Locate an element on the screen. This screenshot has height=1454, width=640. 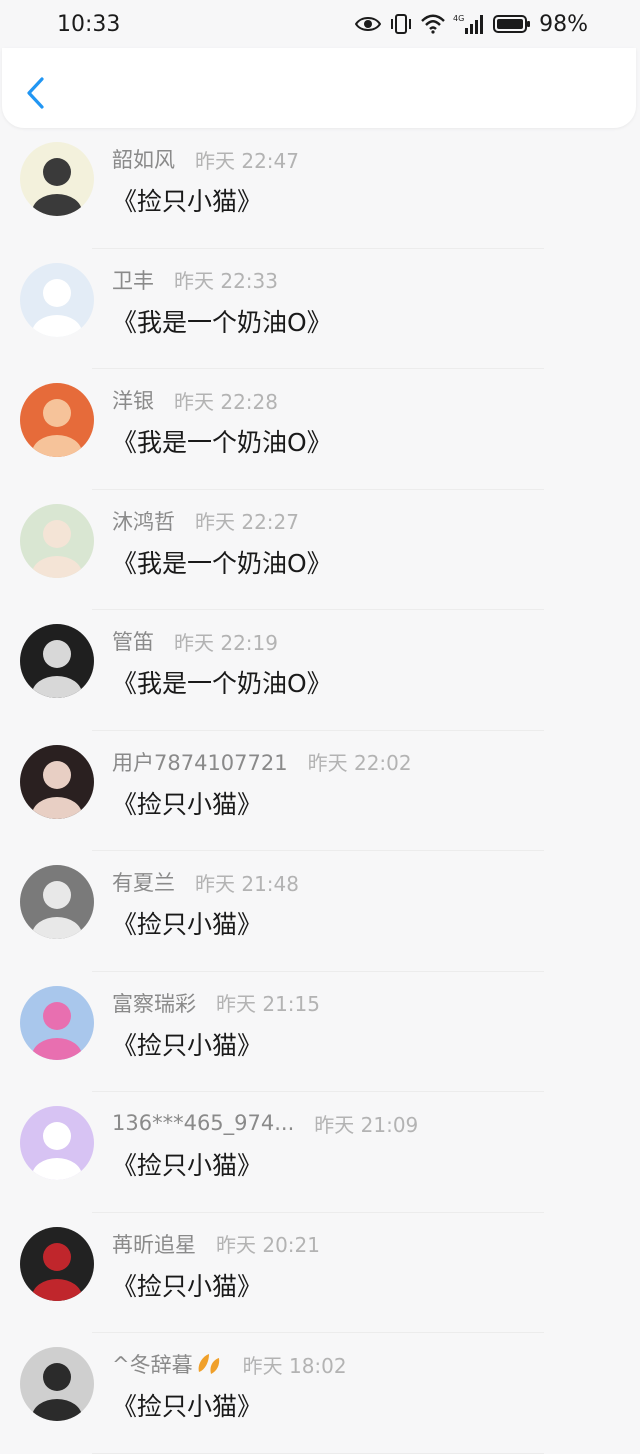
battery-percent: 98% is located at coordinates (563, 24).